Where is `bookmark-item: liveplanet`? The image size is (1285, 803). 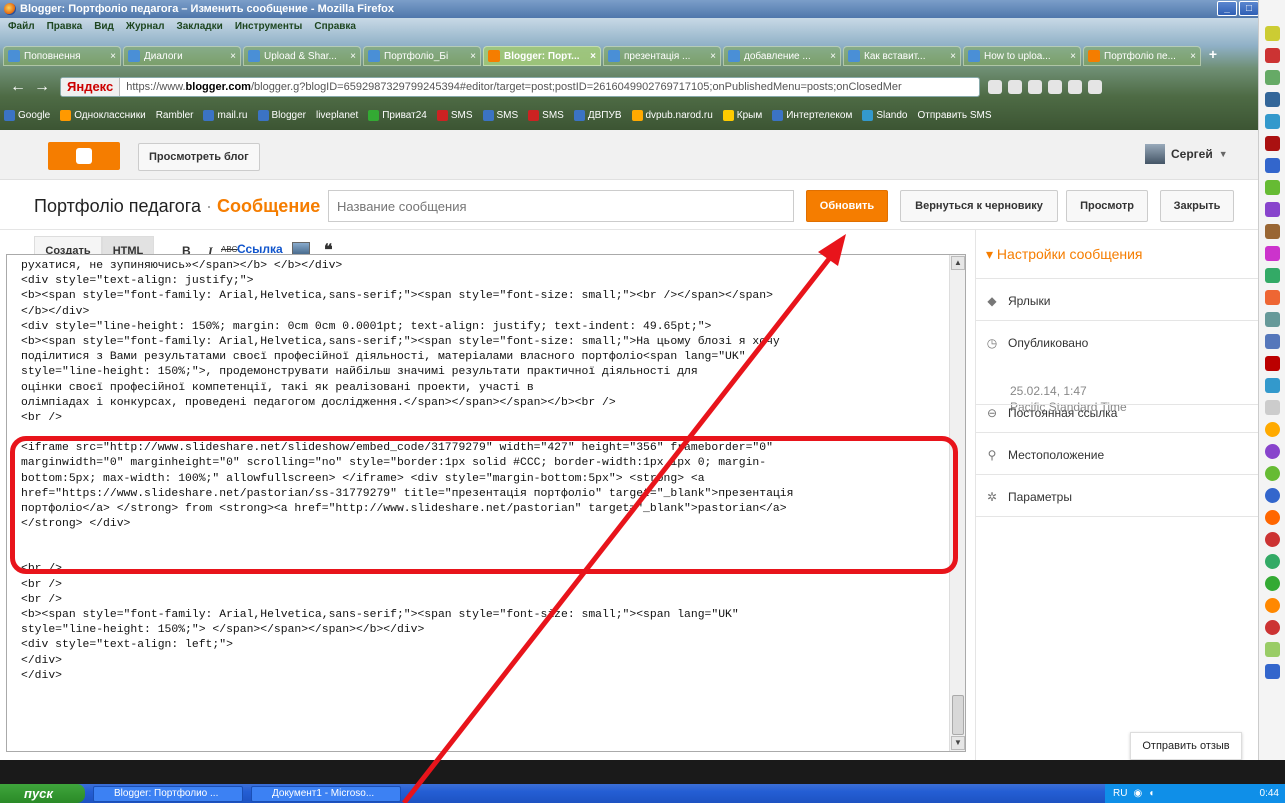
bookmark-item: liveplanet is located at coordinates (337, 115).